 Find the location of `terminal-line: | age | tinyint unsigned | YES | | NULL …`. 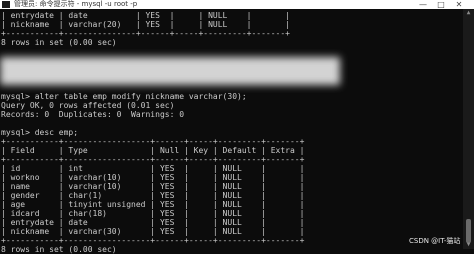

terminal-line: | age | tinyint unsigned | YES | | NULL … is located at coordinates (153, 204).